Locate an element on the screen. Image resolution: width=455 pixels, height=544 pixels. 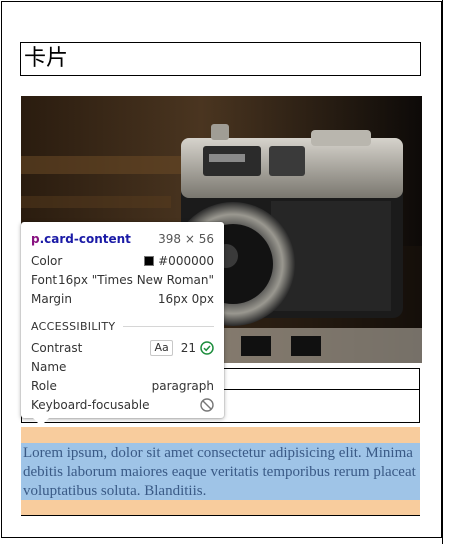
page-heading-box: 卡片 is located at coordinates (220, 59).